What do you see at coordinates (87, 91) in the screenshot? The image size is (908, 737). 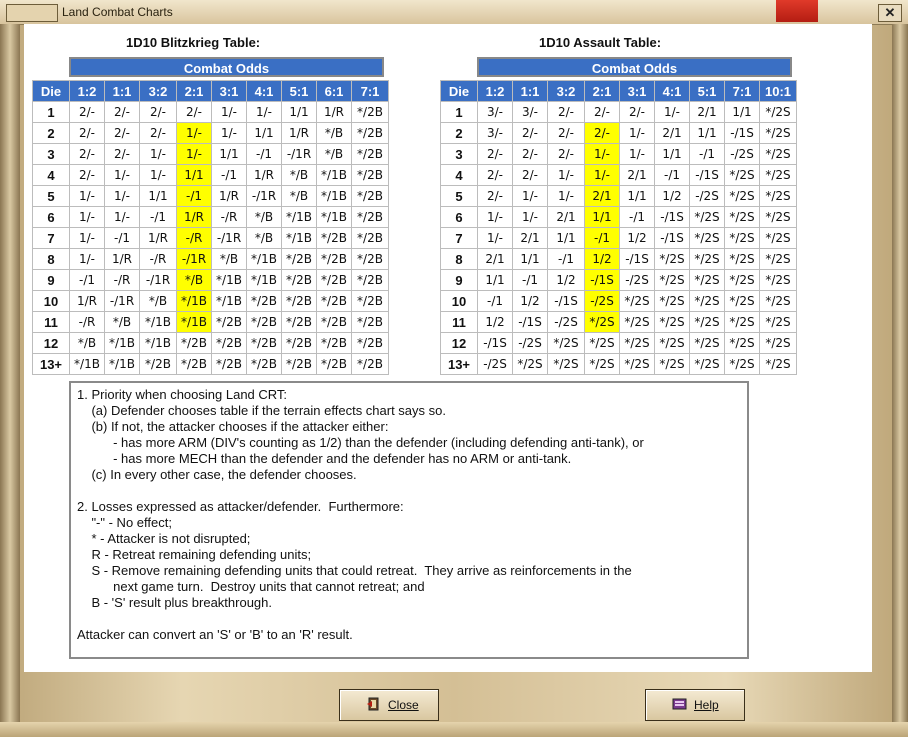 I see `column-header: 1:2` at bounding box center [87, 91].